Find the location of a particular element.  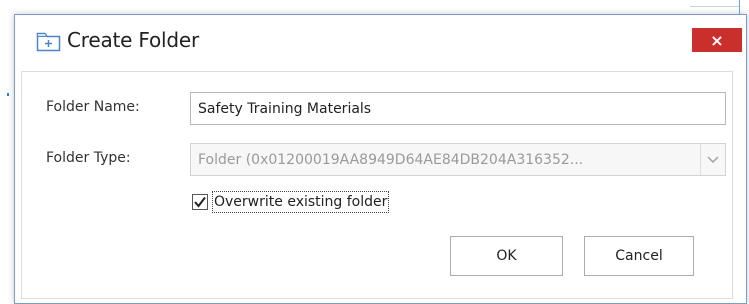

dialog-title: Create Folder is located at coordinates (133, 40).